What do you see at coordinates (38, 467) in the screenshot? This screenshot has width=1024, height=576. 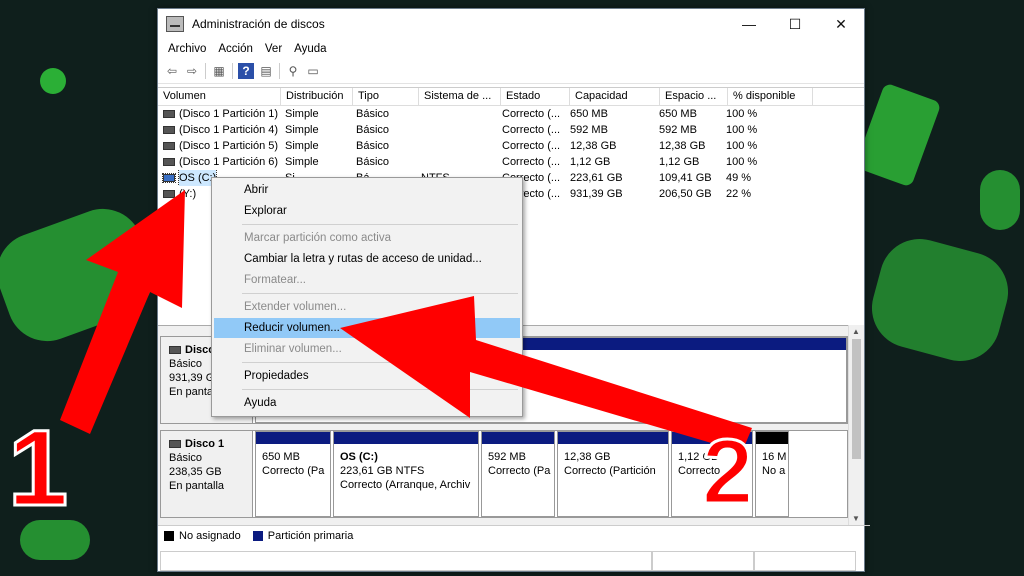 I see `annotation-number-1: 1` at bounding box center [38, 467].